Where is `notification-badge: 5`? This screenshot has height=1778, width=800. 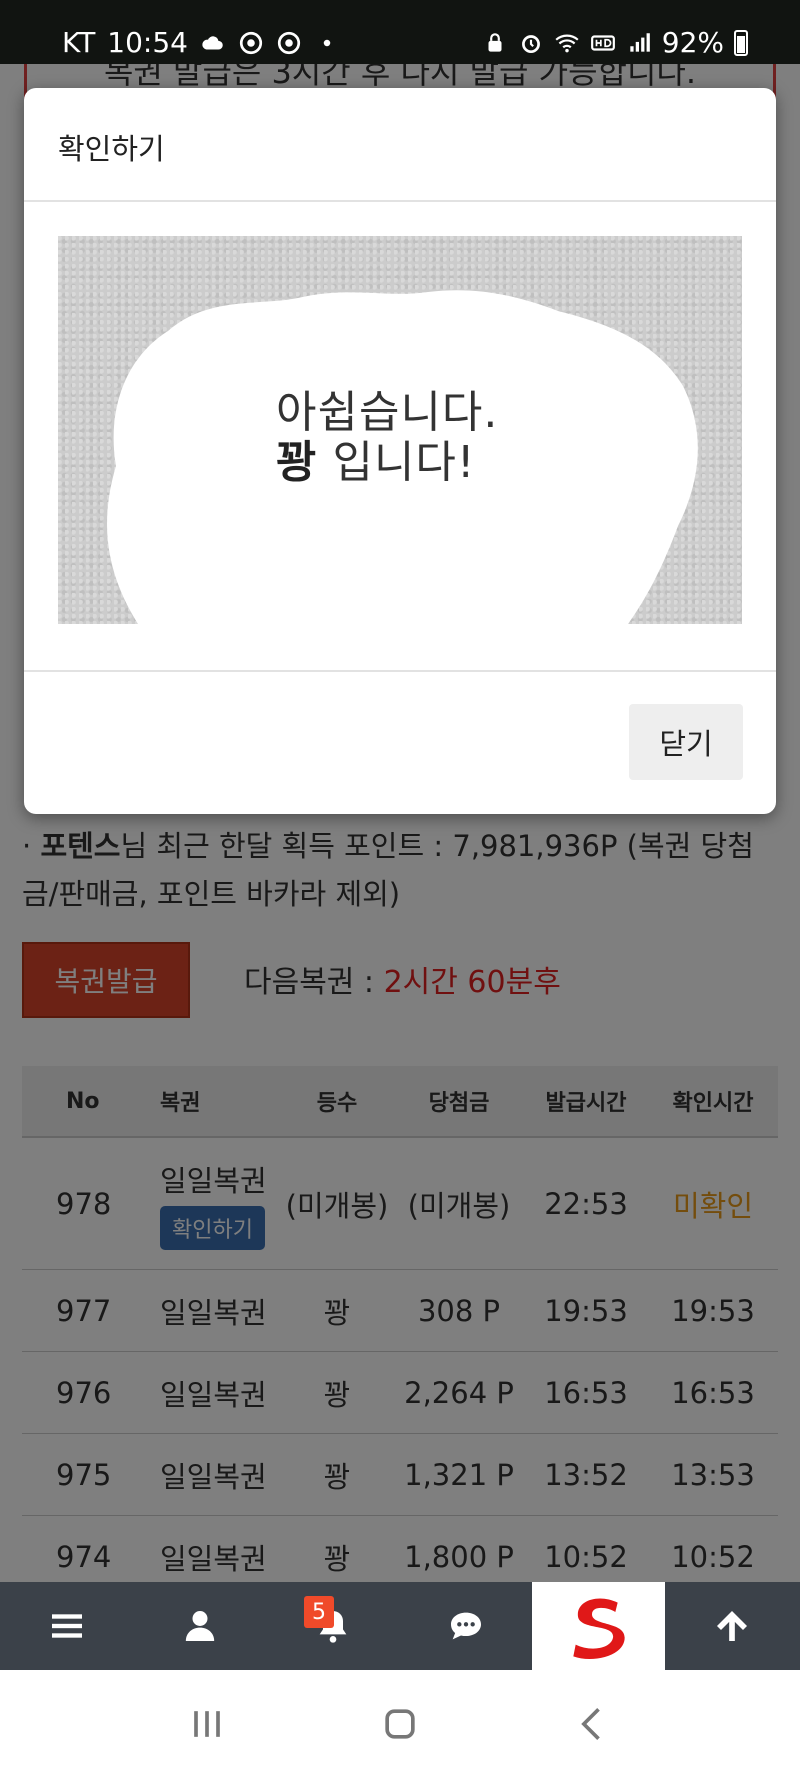 notification-badge: 5 is located at coordinates (319, 1612).